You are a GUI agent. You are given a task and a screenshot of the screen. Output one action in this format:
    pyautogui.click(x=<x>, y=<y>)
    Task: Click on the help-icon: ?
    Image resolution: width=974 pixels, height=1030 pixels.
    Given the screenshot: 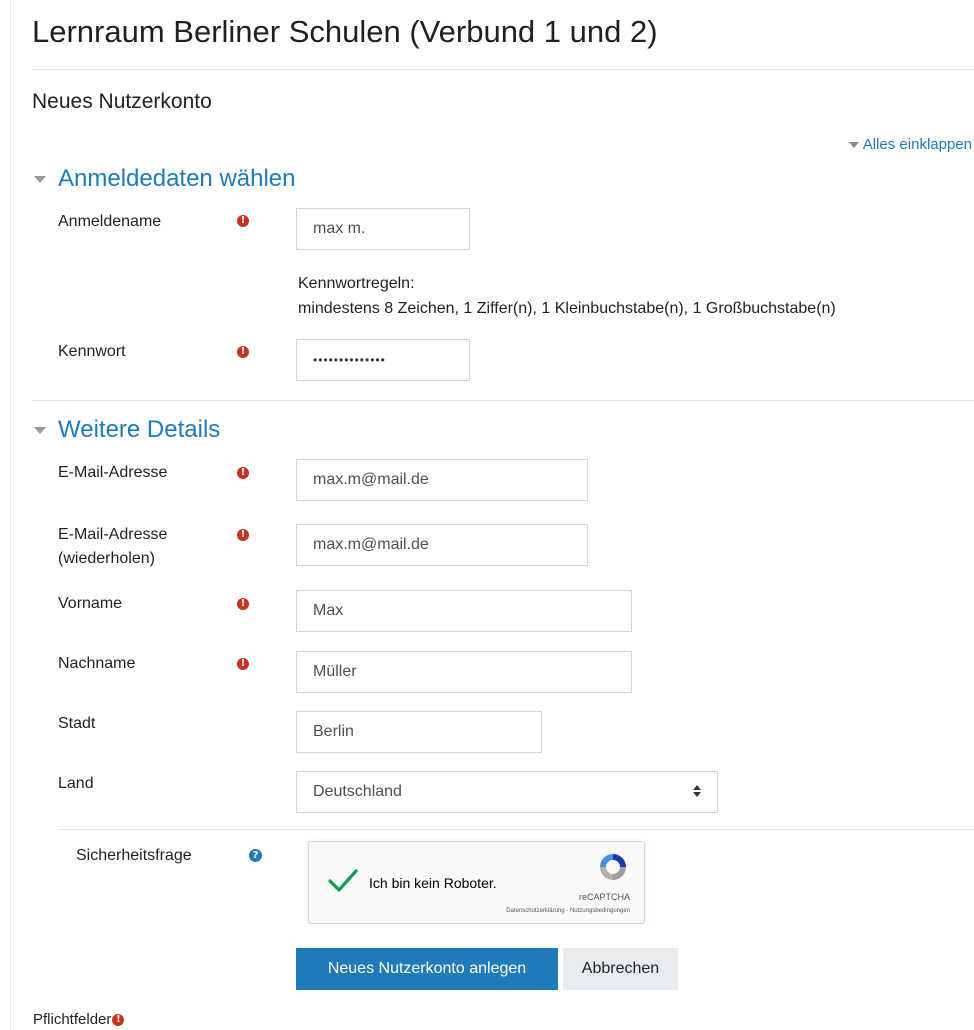 What is the action you would take?
    pyautogui.click(x=255, y=855)
    